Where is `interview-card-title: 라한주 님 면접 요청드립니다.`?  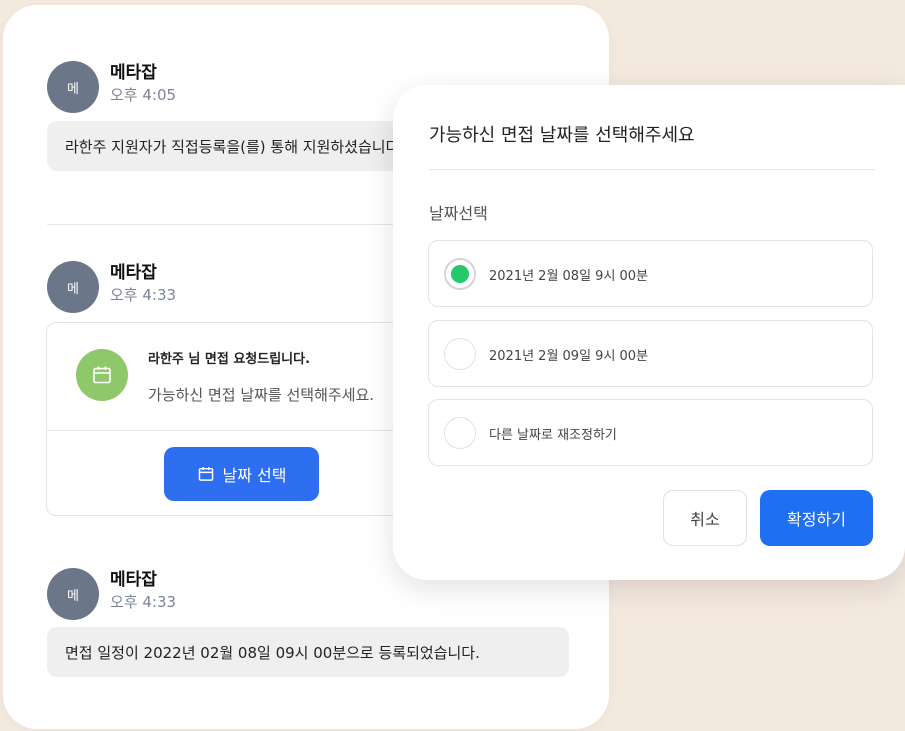
interview-card-title: 라한주 님 면접 요청드립니다. is located at coordinates (229, 359).